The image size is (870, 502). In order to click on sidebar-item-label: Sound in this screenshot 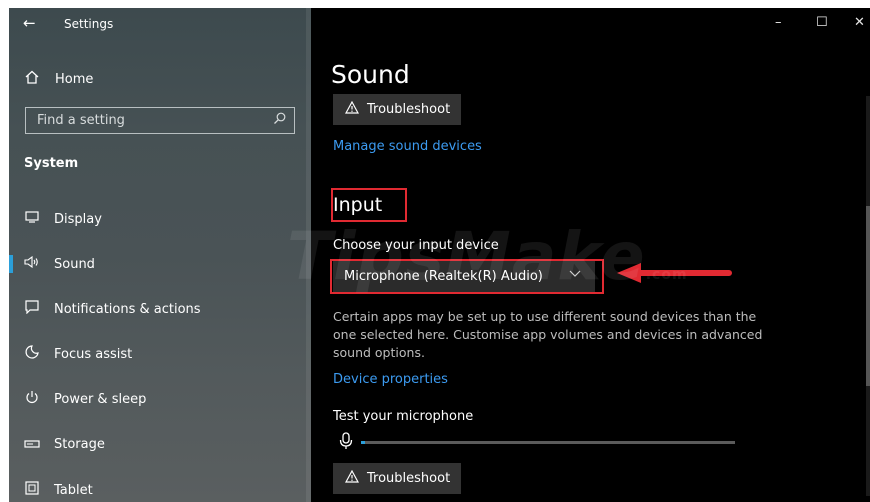, I will do `click(74, 264)`.